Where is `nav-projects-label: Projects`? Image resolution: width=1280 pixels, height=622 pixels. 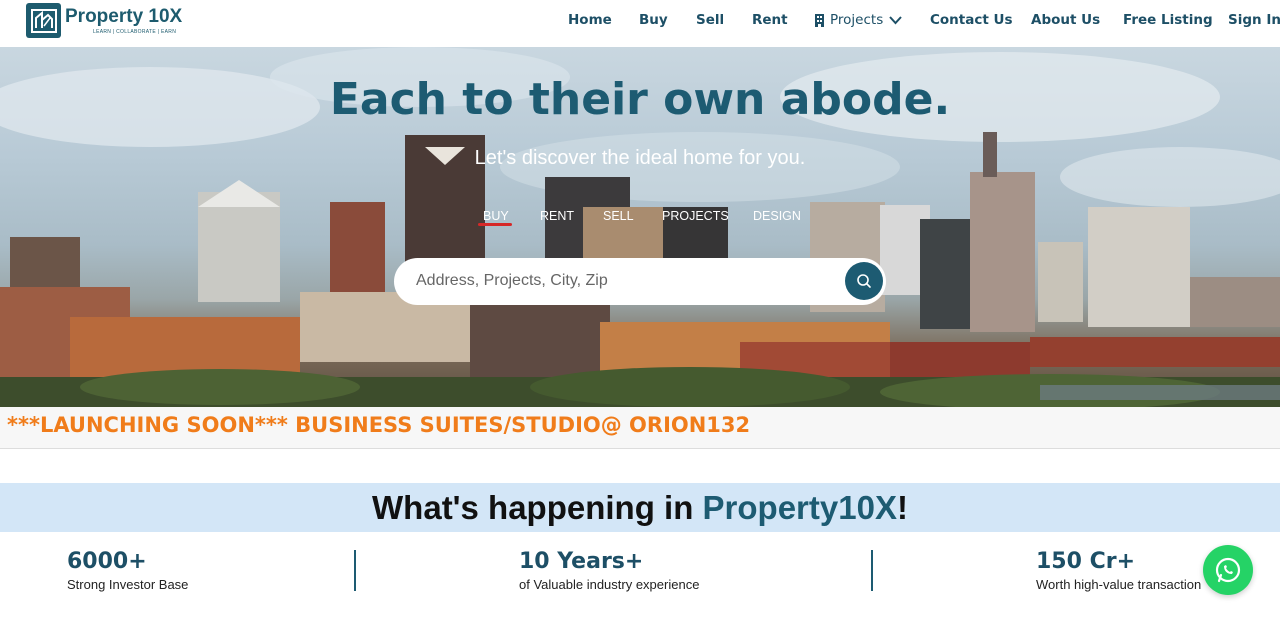
nav-projects-label: Projects is located at coordinates (857, 20).